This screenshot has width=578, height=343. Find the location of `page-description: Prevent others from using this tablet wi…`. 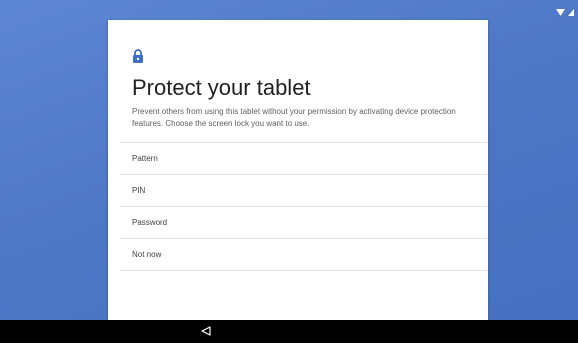

page-description: Prevent others from using this tablet wi… is located at coordinates (294, 117).